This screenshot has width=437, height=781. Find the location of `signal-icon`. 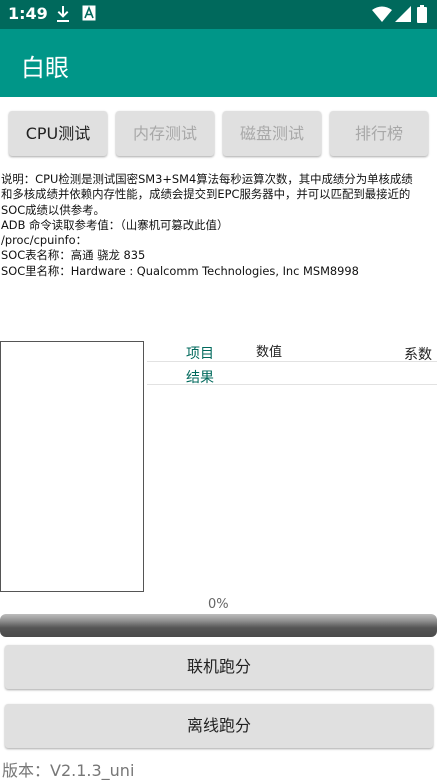

signal-icon is located at coordinates (403, 16).